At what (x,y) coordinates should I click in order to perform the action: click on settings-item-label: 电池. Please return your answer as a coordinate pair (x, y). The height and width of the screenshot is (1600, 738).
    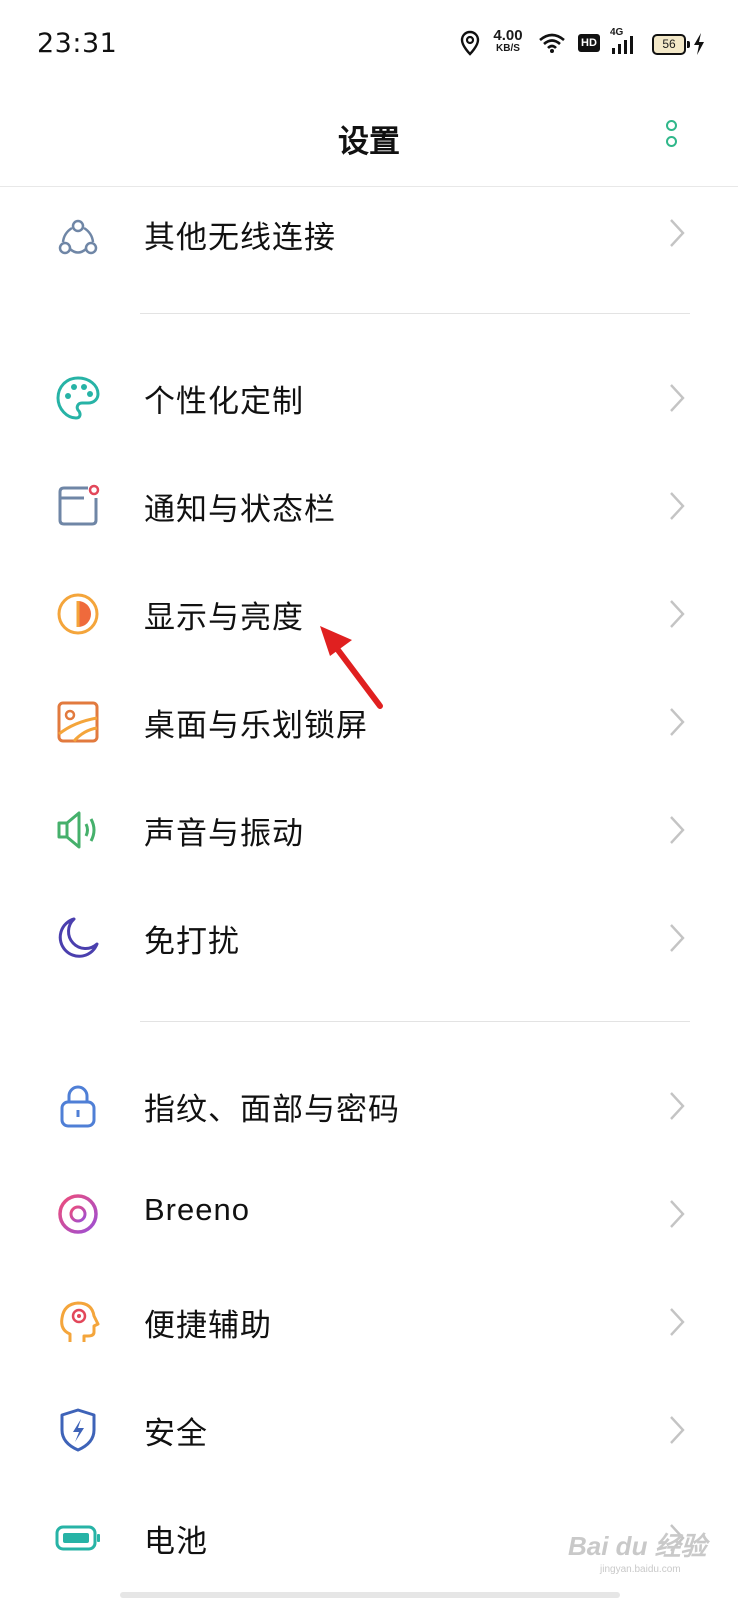
    Looking at the image, I should click on (176, 1542).